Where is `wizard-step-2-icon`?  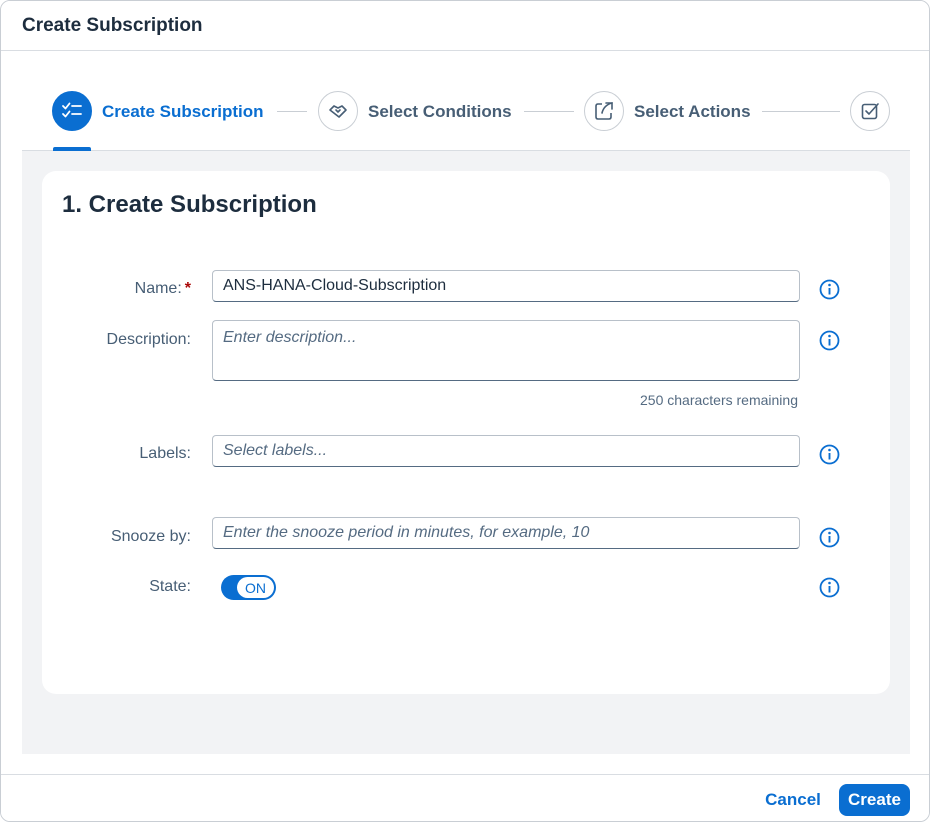
wizard-step-2-icon is located at coordinates (338, 111).